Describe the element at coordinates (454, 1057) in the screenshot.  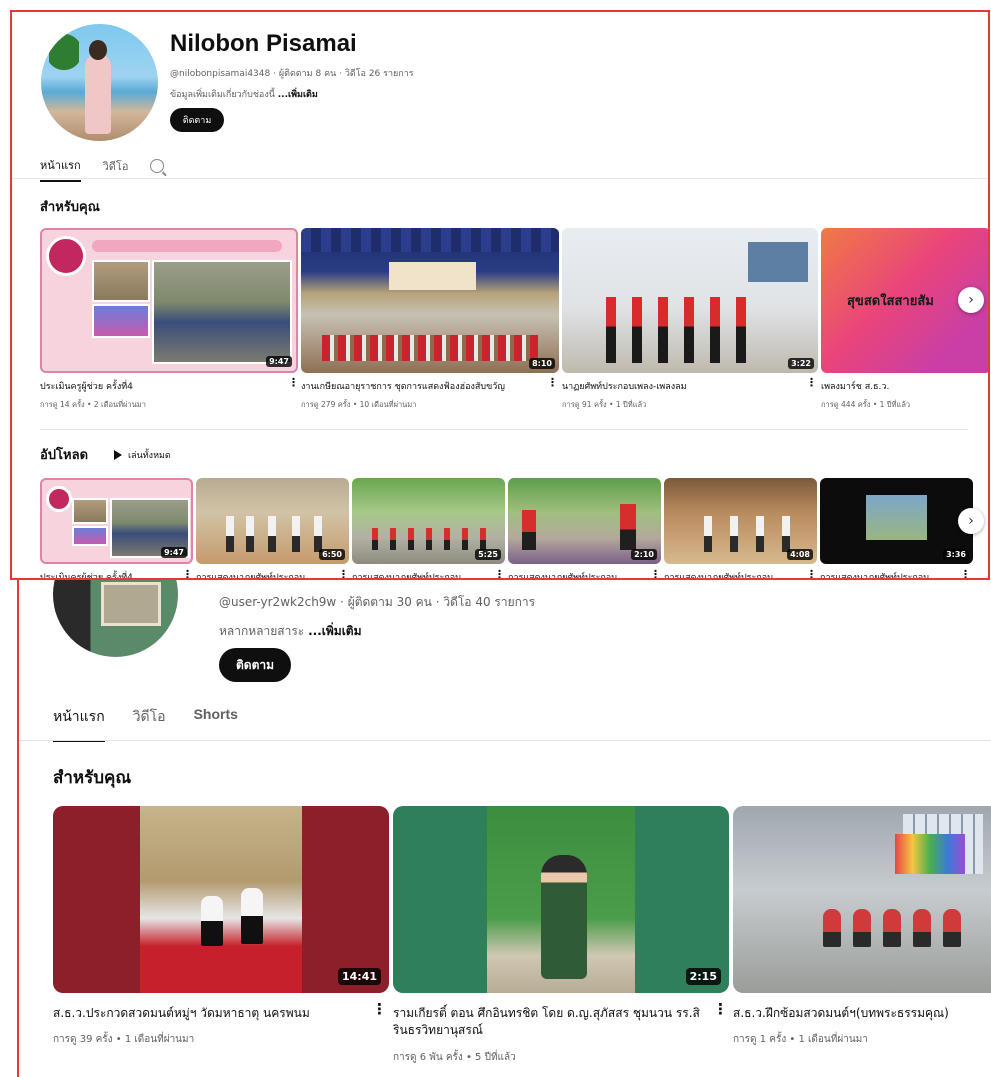
I see `video-meta: การดู 6 พัน ครั้ง • 5 ปีที่แล้ว` at that location.